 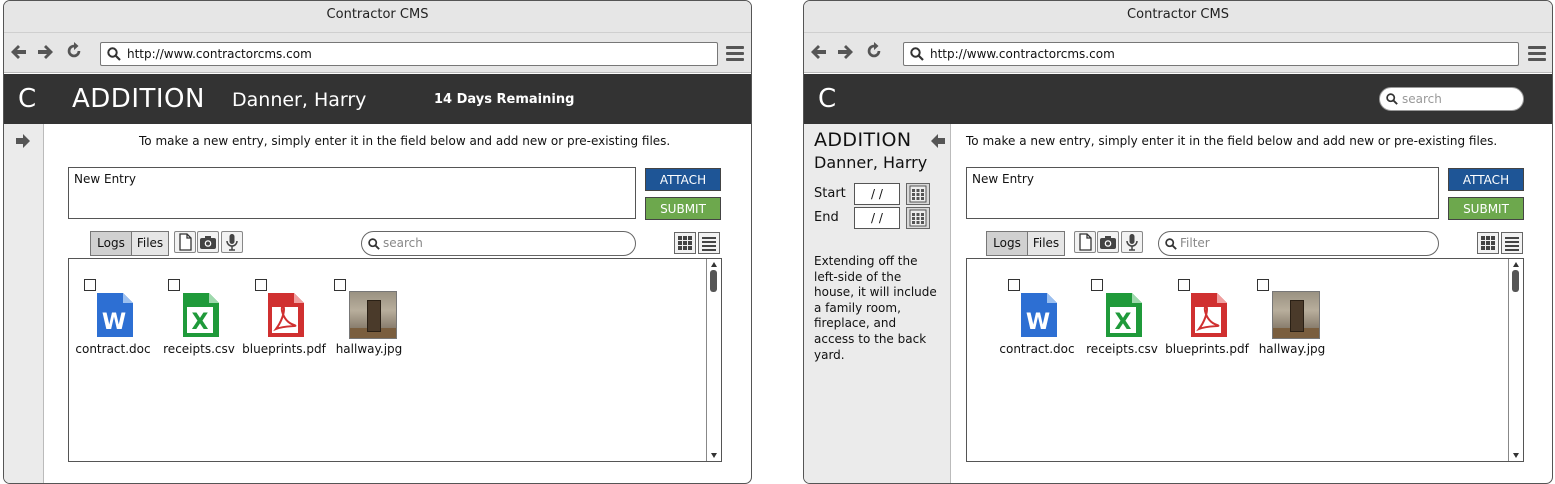 I want to click on url-text: http://www.contractorcms.com, so click(x=1022, y=54).